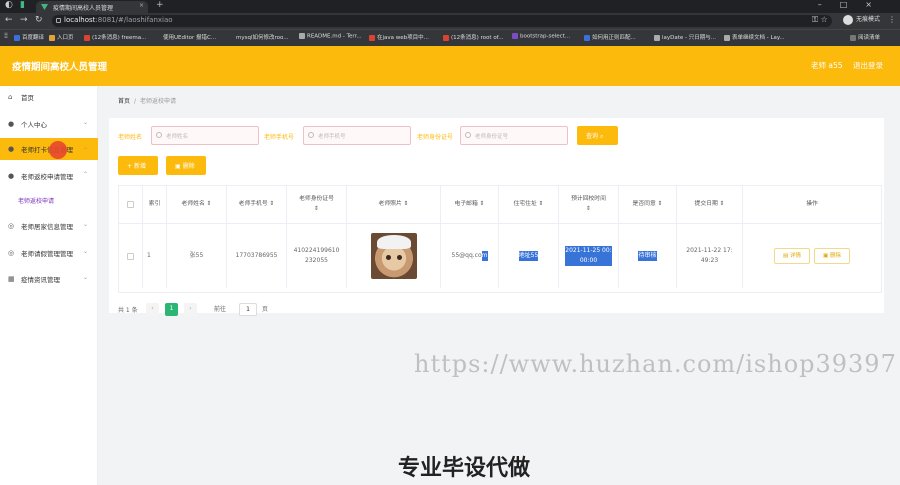 This screenshot has width=900, height=485. Describe the element at coordinates (865, 37) in the screenshot. I see `reading-list: 阅读清单` at that location.